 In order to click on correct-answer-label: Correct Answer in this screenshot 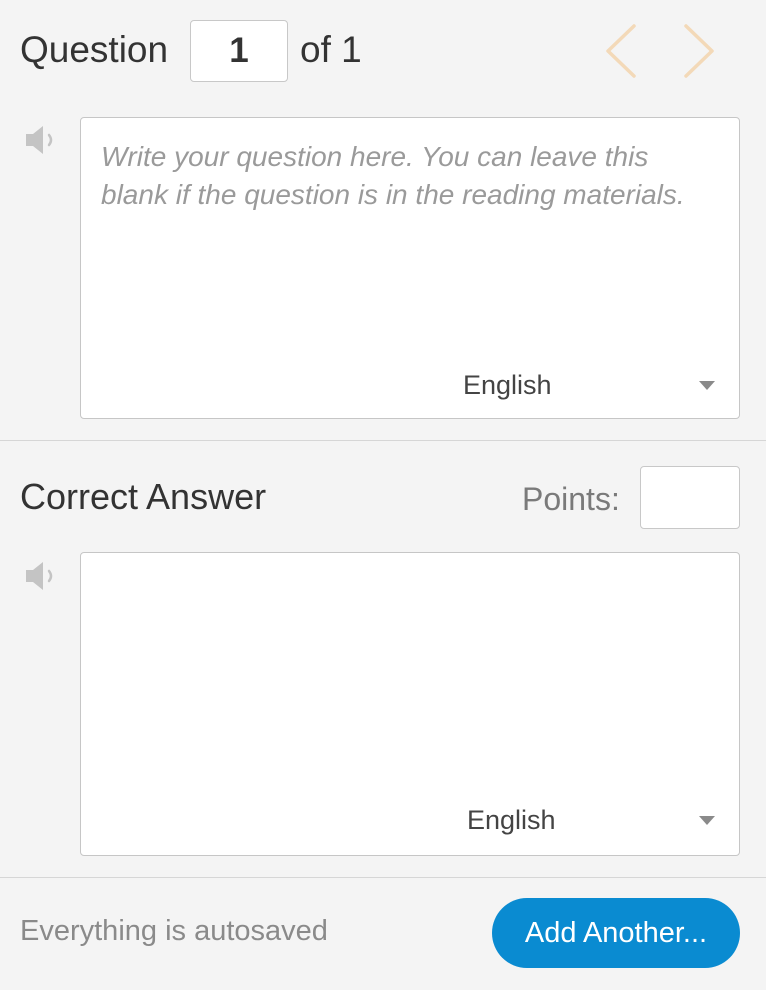, I will do `click(143, 496)`.